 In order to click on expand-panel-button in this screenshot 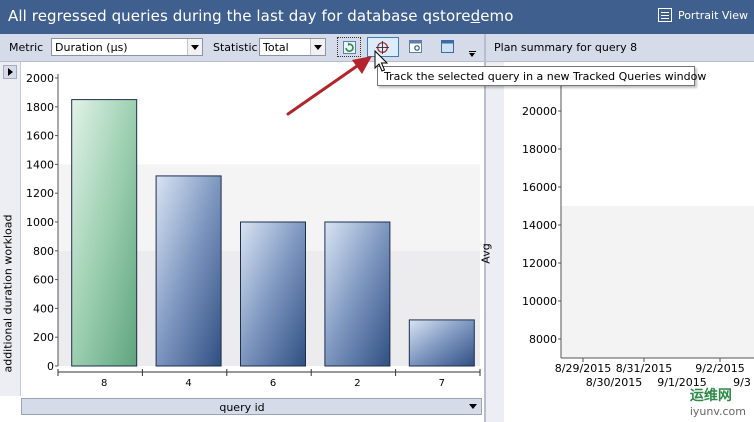, I will do `click(10, 72)`.